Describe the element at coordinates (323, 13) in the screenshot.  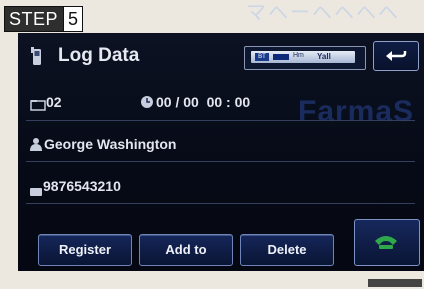
I see `top-faint-text: マヘーヘヘヘヘ` at that location.